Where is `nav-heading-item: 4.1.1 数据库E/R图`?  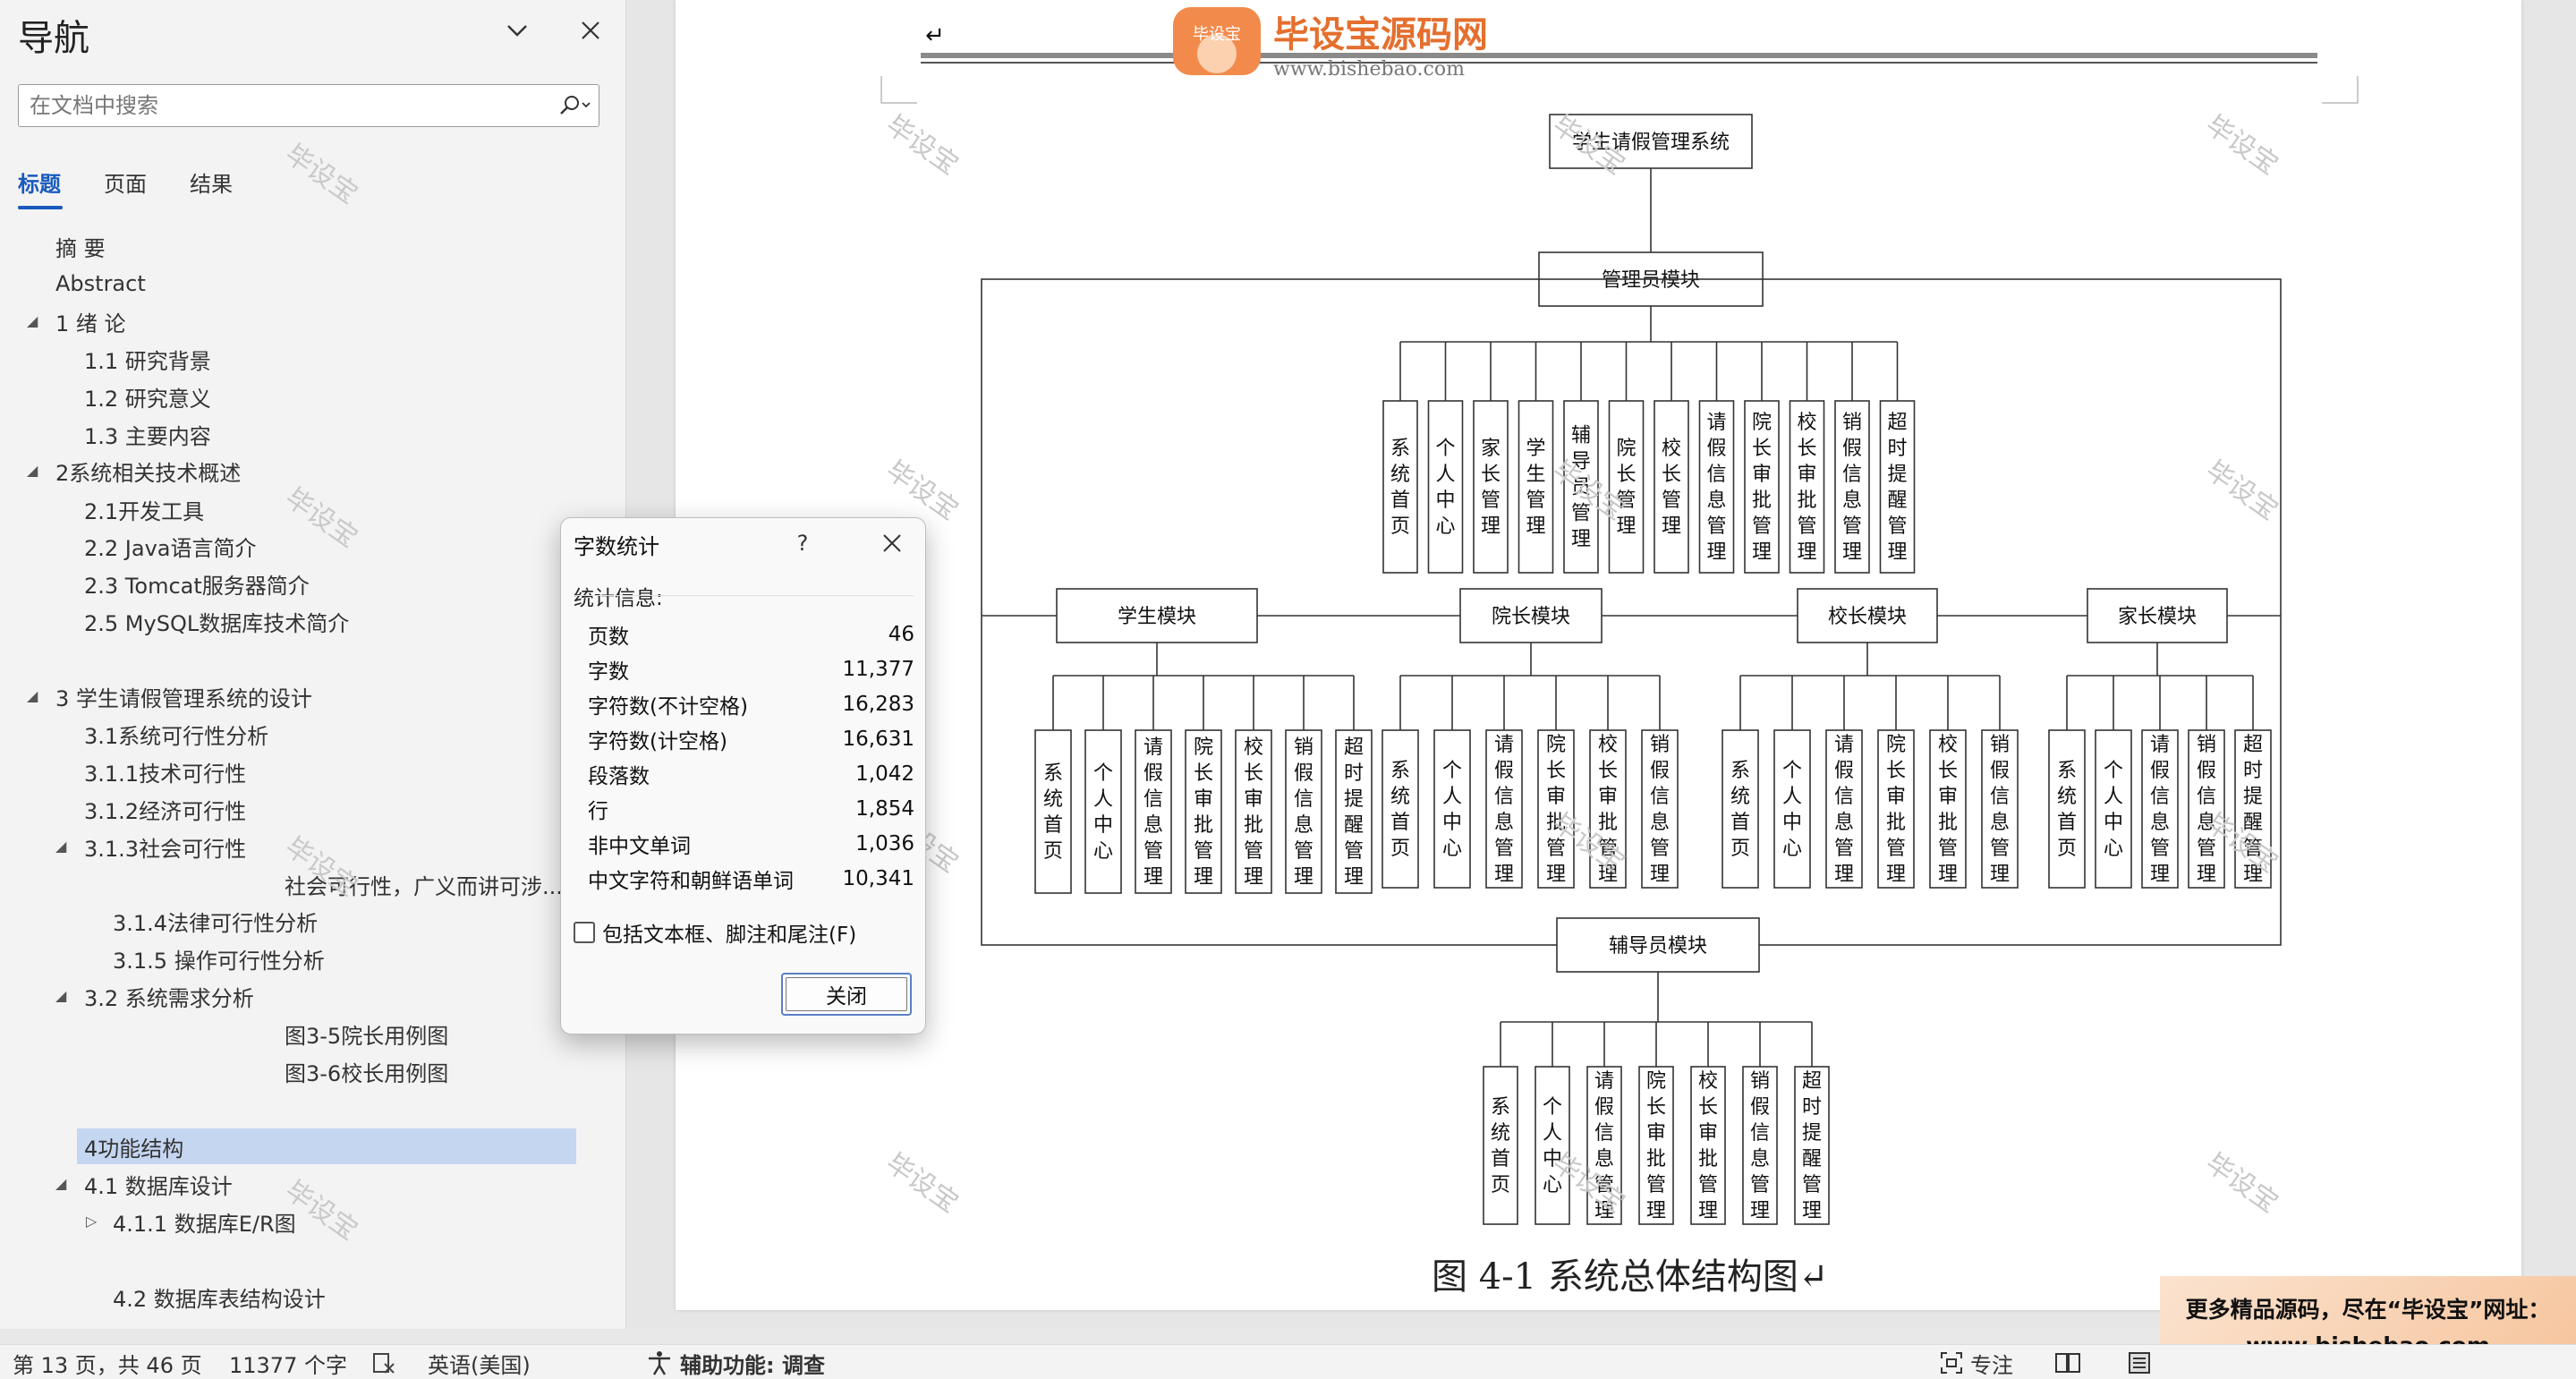
nav-heading-item: 4.1.1 数据库E/R图 is located at coordinates (204, 1221).